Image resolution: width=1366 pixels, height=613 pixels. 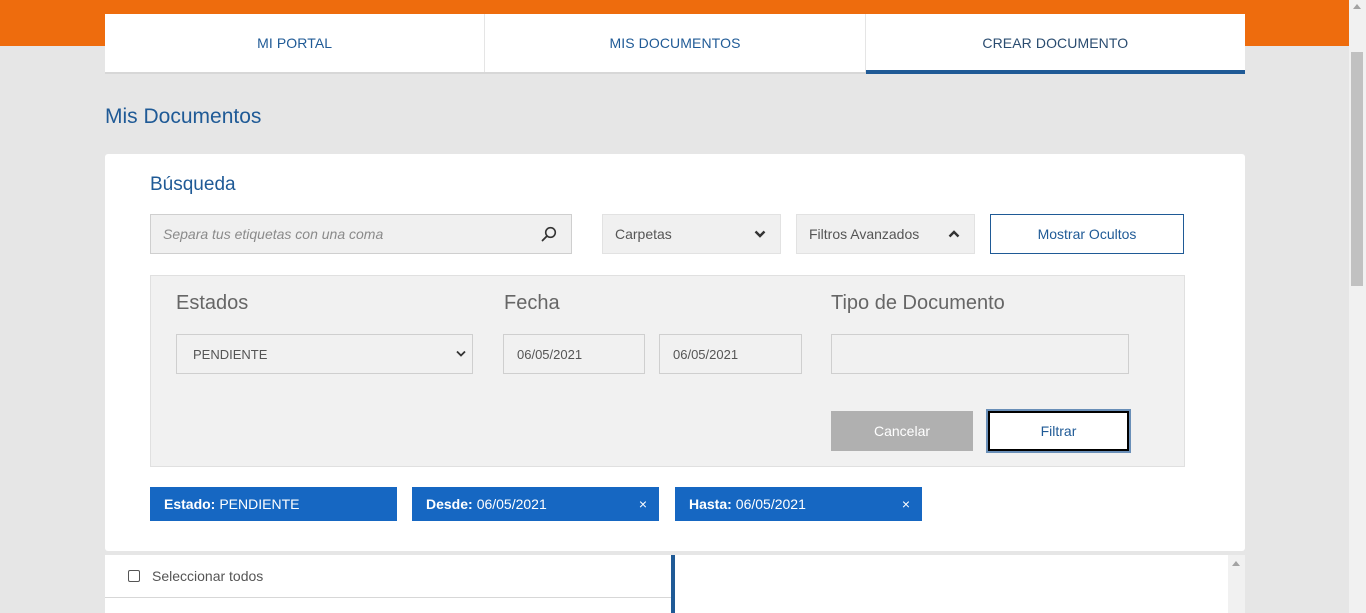 What do you see at coordinates (212, 303) in the screenshot?
I see `estados-label: Estados` at bounding box center [212, 303].